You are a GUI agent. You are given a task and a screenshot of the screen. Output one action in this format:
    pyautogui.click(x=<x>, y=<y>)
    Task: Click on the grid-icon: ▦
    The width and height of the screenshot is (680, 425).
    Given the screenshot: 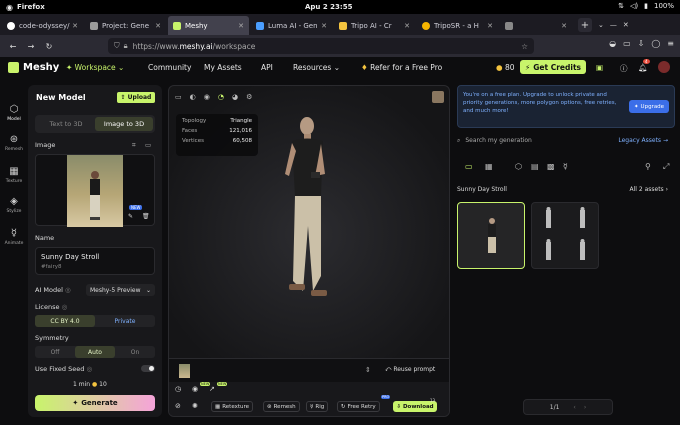 What is the action you would take?
    pyautogui.click(x=489, y=166)
    